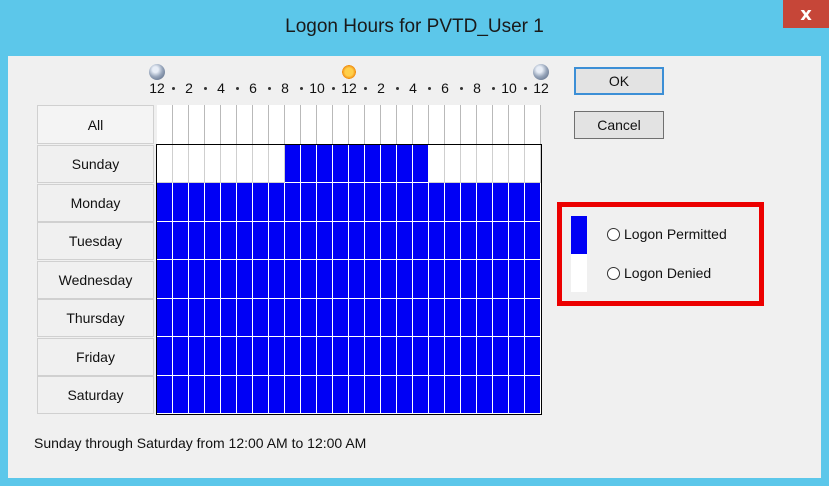  I want to click on day-label-thursday: Thursday, so click(95, 318).